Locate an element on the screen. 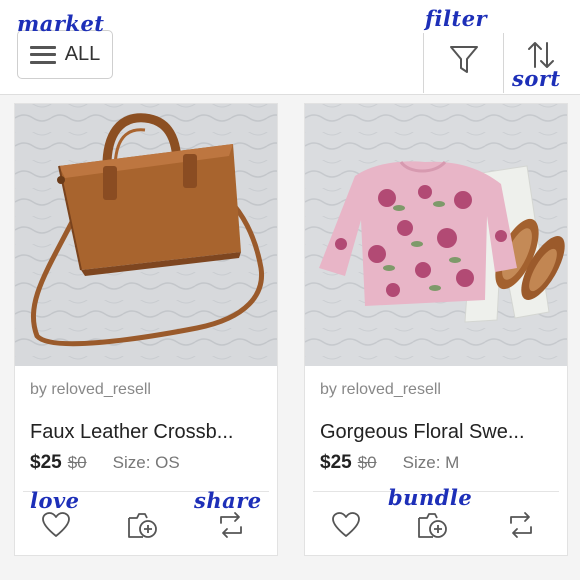  price-row: $25 $0 Size: M is located at coordinates (389, 463).